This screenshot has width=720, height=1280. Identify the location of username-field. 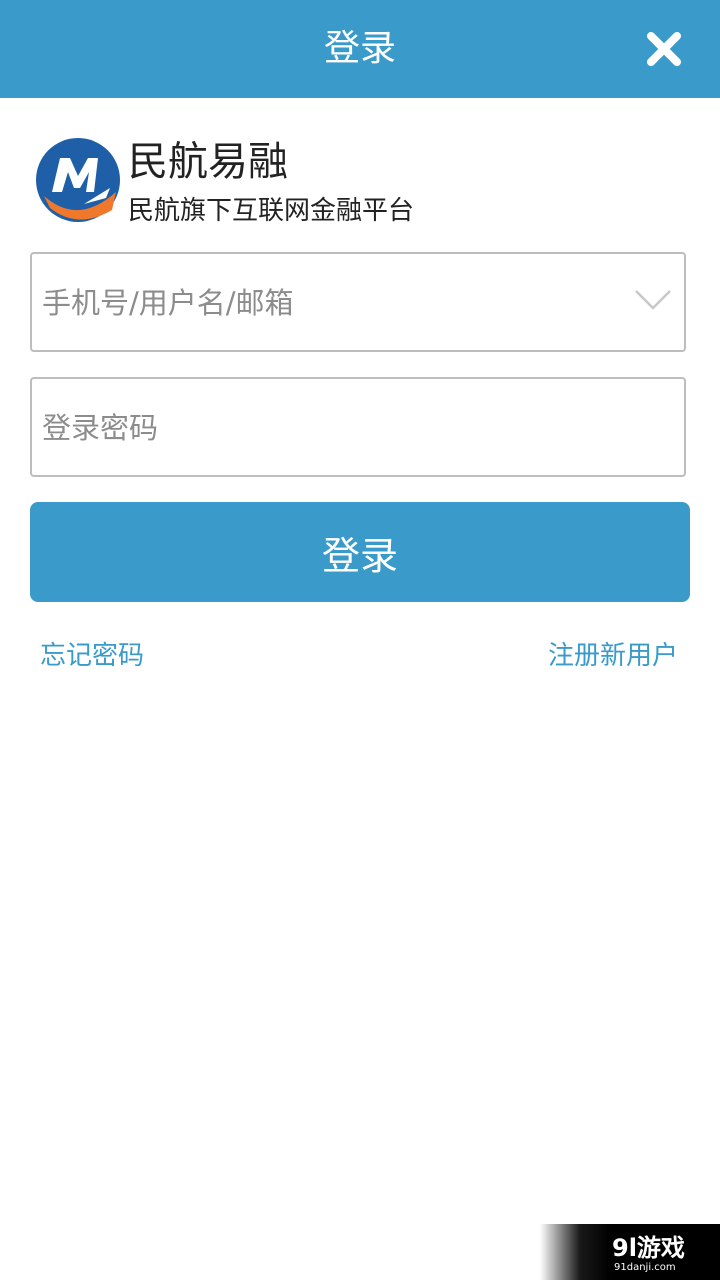
(358, 302).